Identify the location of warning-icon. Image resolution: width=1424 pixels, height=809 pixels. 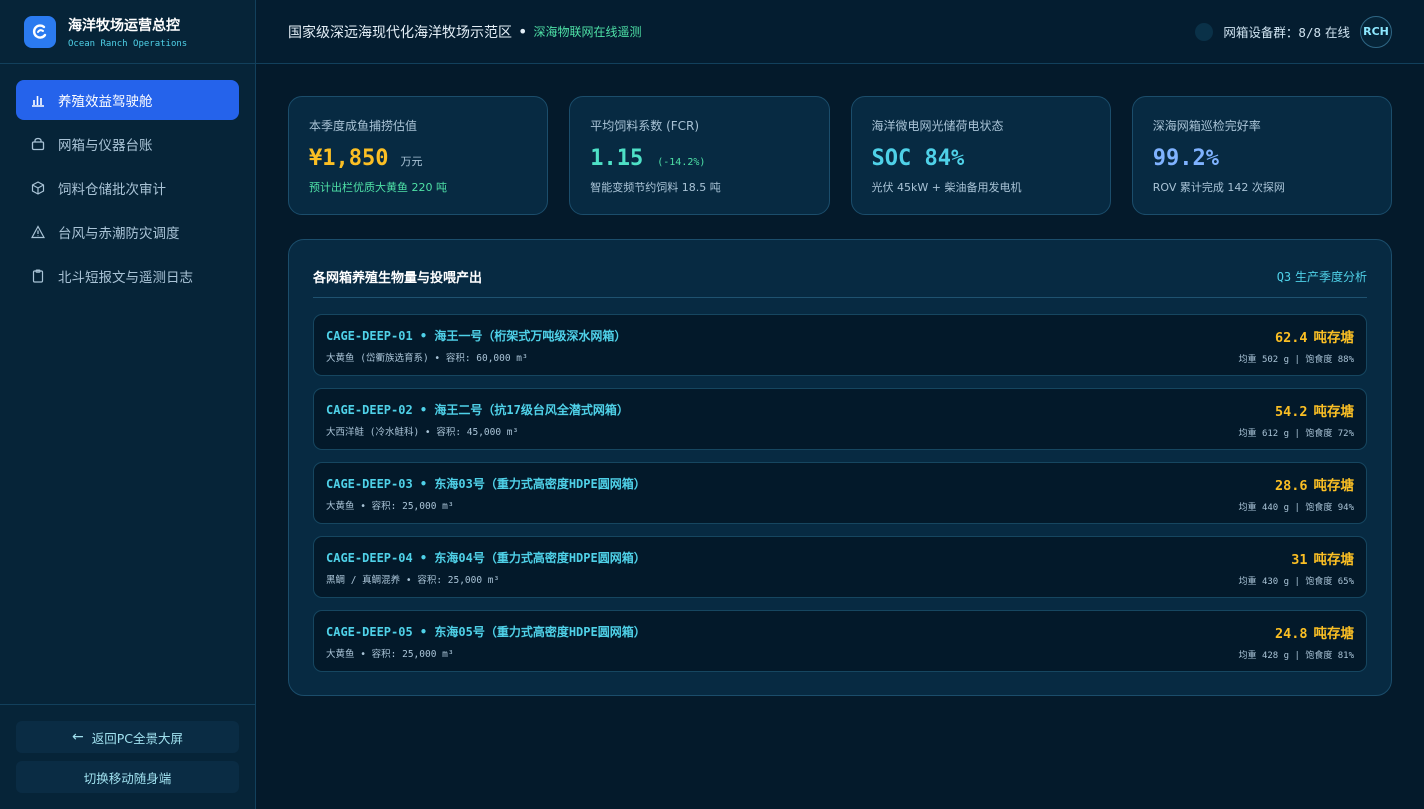
(38, 232).